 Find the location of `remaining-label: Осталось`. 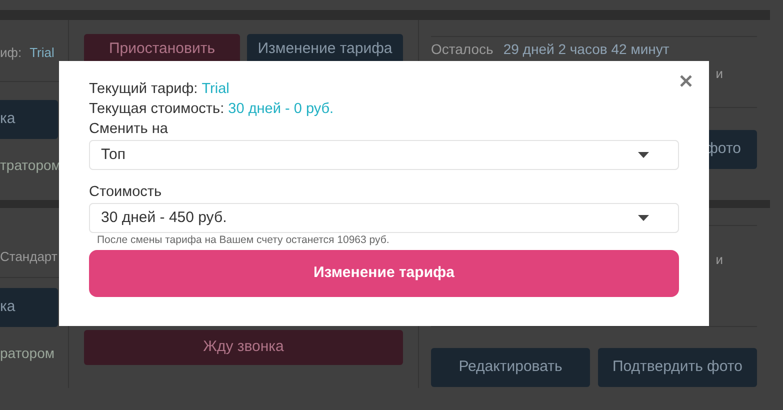

remaining-label: Осталось is located at coordinates (462, 49).